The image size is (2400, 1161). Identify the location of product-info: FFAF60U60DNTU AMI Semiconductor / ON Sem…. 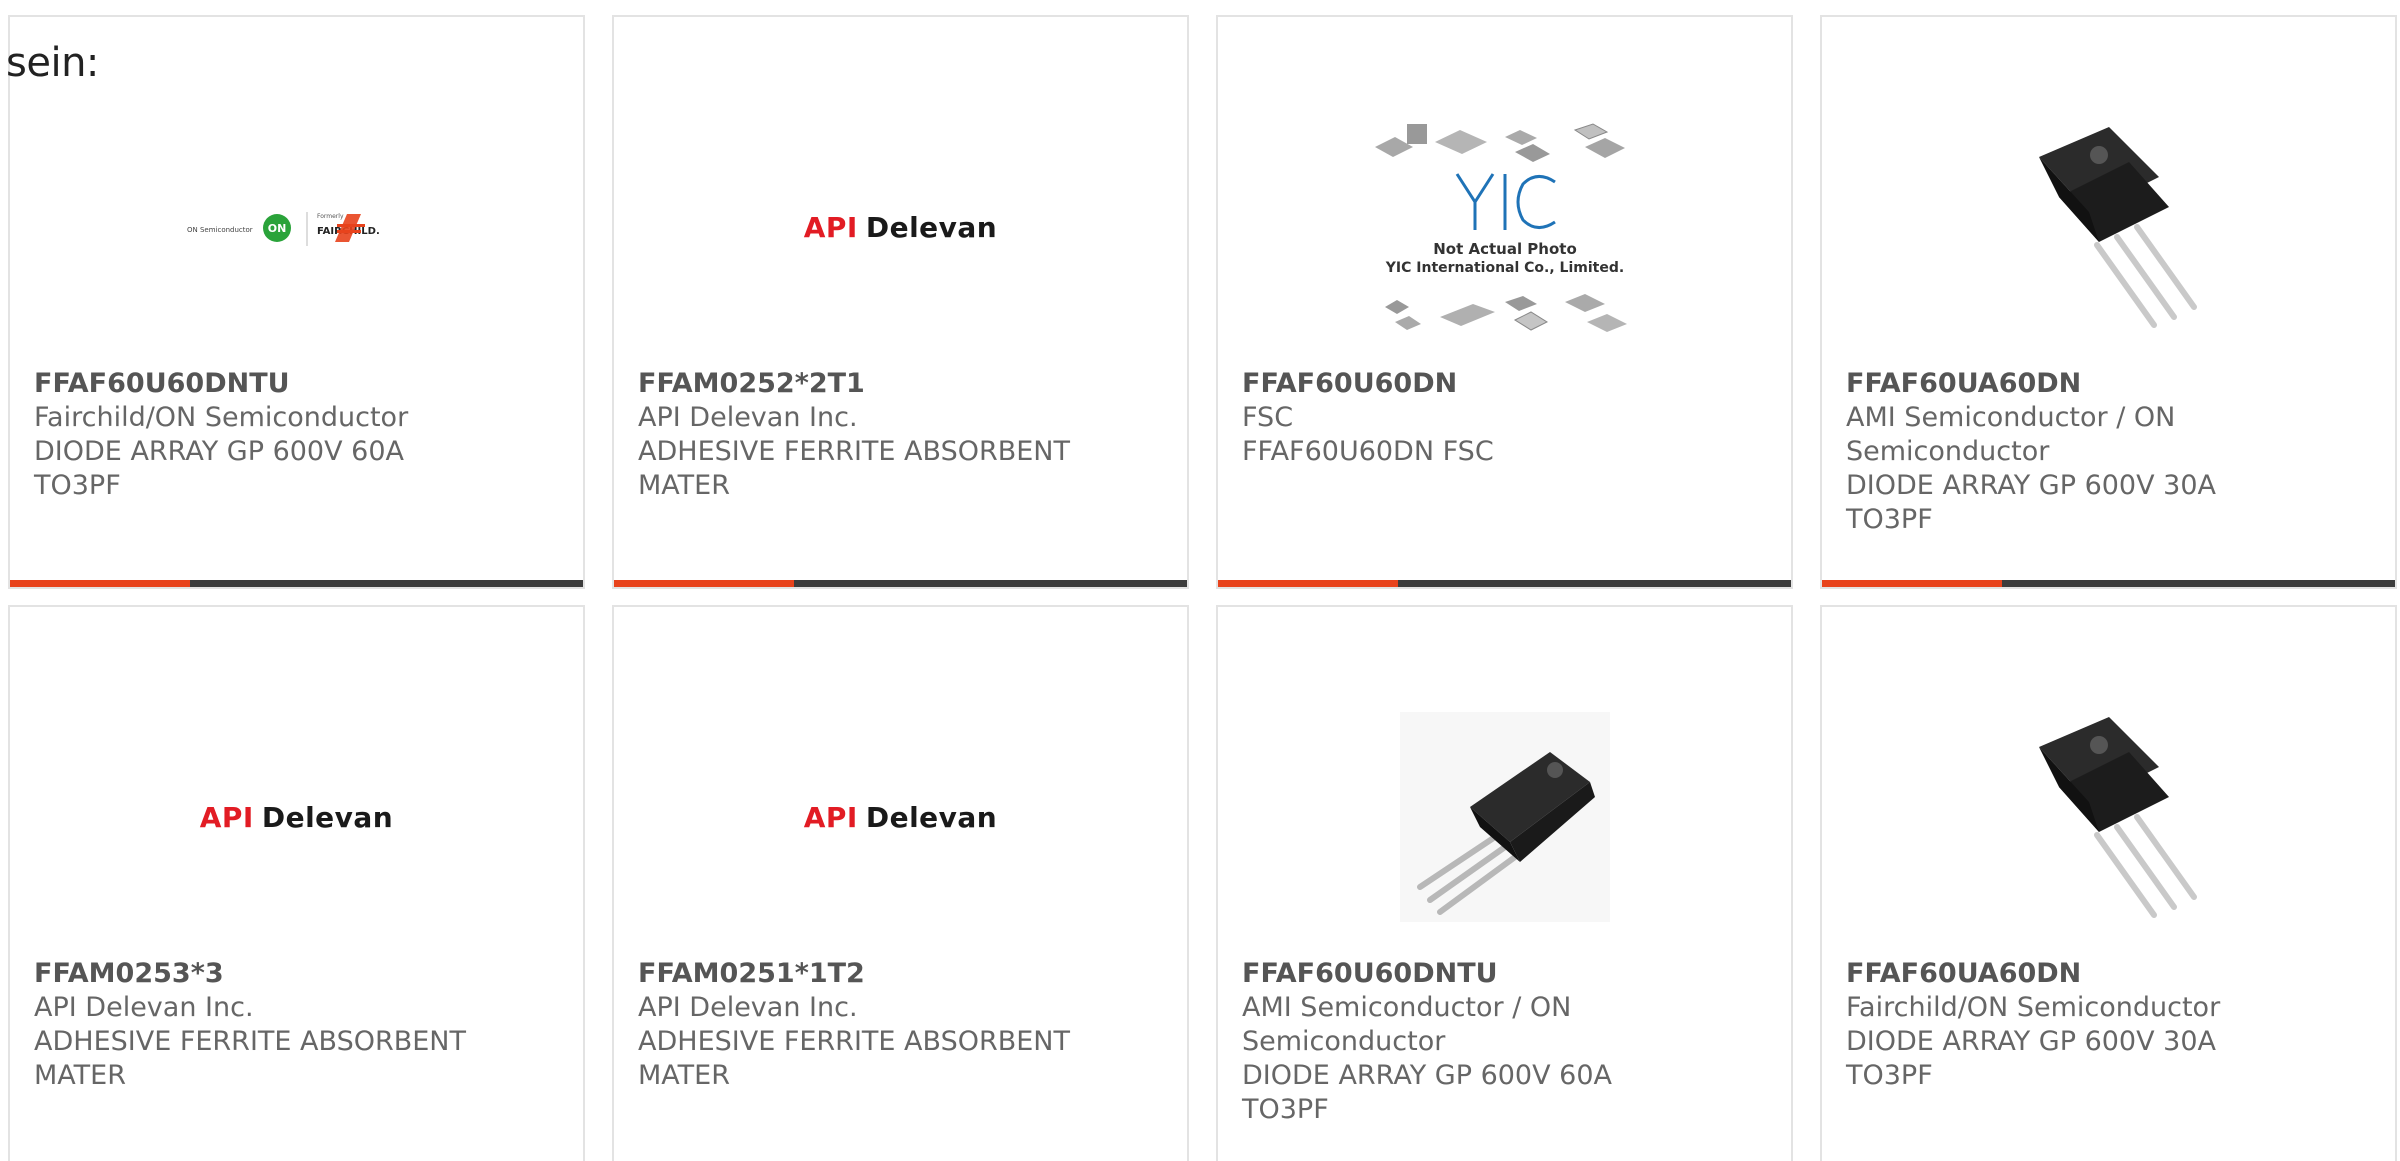
(1462, 1042).